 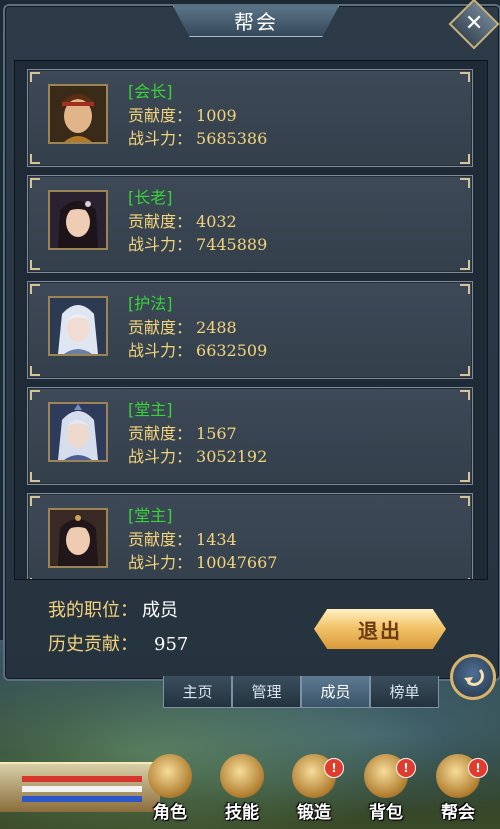 I want to click on dock-character: 角色, so click(x=170, y=788).